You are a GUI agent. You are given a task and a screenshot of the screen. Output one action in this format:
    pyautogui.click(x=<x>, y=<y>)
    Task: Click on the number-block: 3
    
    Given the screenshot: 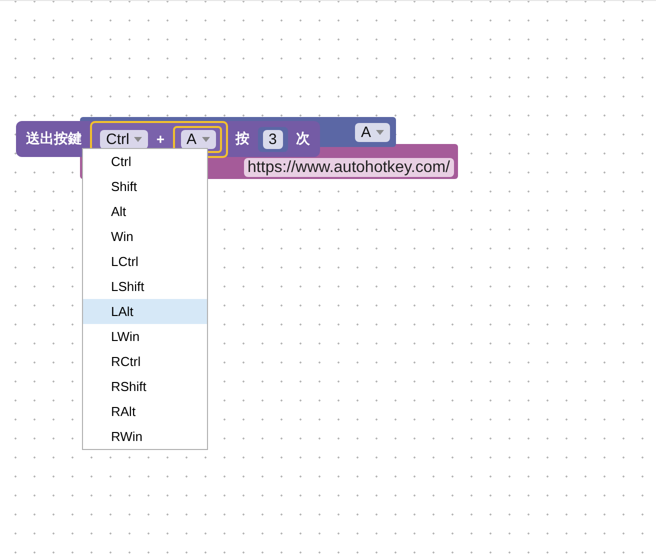 What is the action you would take?
    pyautogui.click(x=273, y=139)
    